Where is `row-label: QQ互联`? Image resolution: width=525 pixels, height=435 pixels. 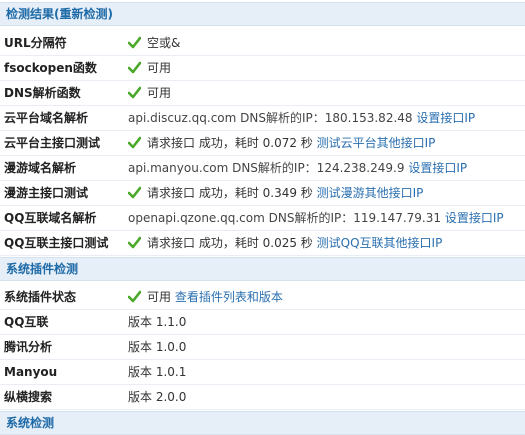
row-label: QQ互联 is located at coordinates (26, 322).